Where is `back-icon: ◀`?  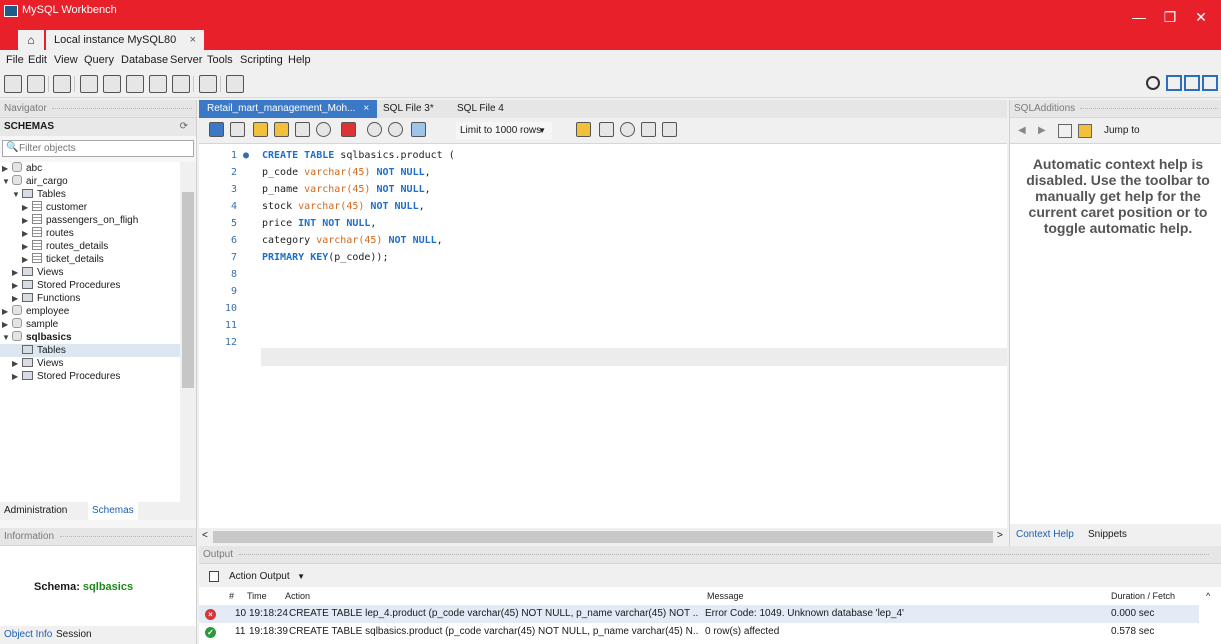
back-icon: ◀ is located at coordinates (1022, 131).